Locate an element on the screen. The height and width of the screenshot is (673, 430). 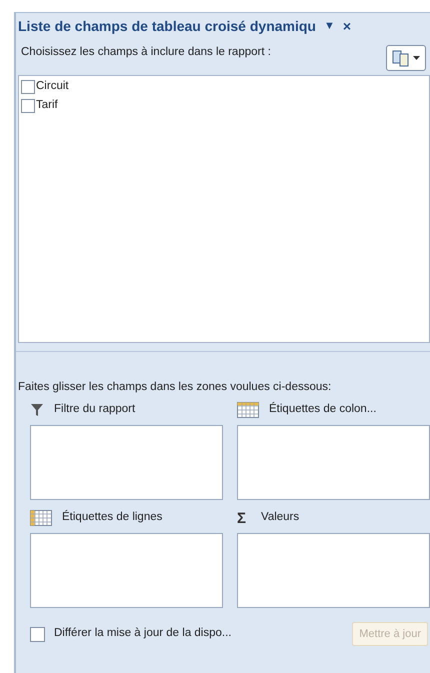
filter-icon is located at coordinates (37, 410).